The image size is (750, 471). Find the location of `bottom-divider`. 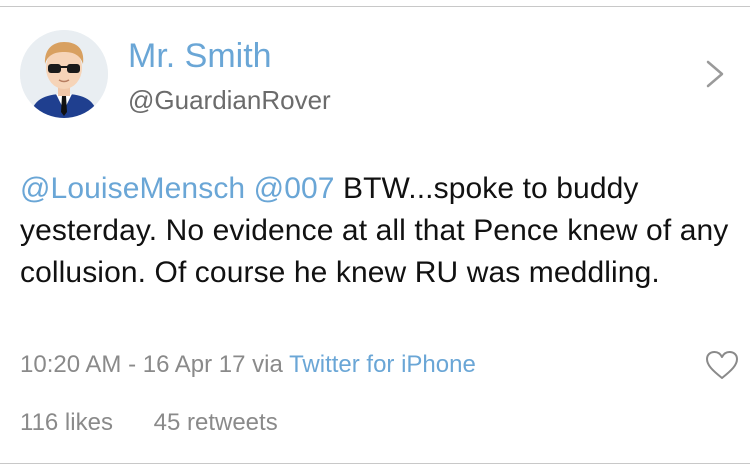

bottom-divider is located at coordinates (375, 463).